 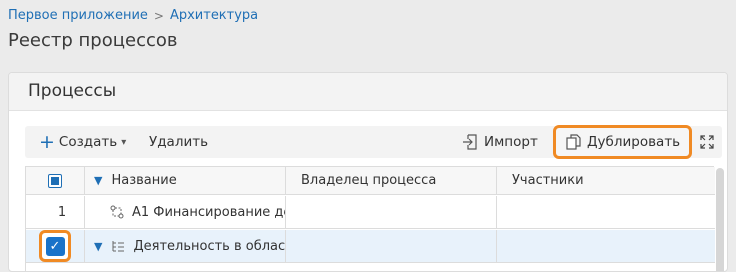 What do you see at coordinates (511, 142) in the screenshot?
I see `import-label: Импорт` at bounding box center [511, 142].